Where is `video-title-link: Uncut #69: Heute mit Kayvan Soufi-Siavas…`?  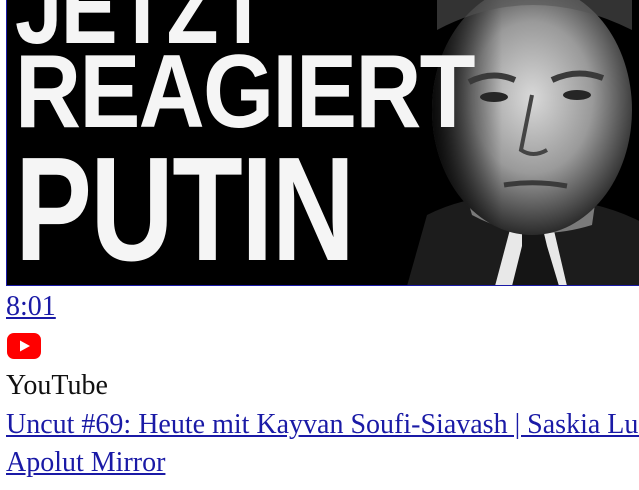
video-title-link: Uncut #69: Heute mit Kayvan Soufi-Siavas… is located at coordinates (322, 425).